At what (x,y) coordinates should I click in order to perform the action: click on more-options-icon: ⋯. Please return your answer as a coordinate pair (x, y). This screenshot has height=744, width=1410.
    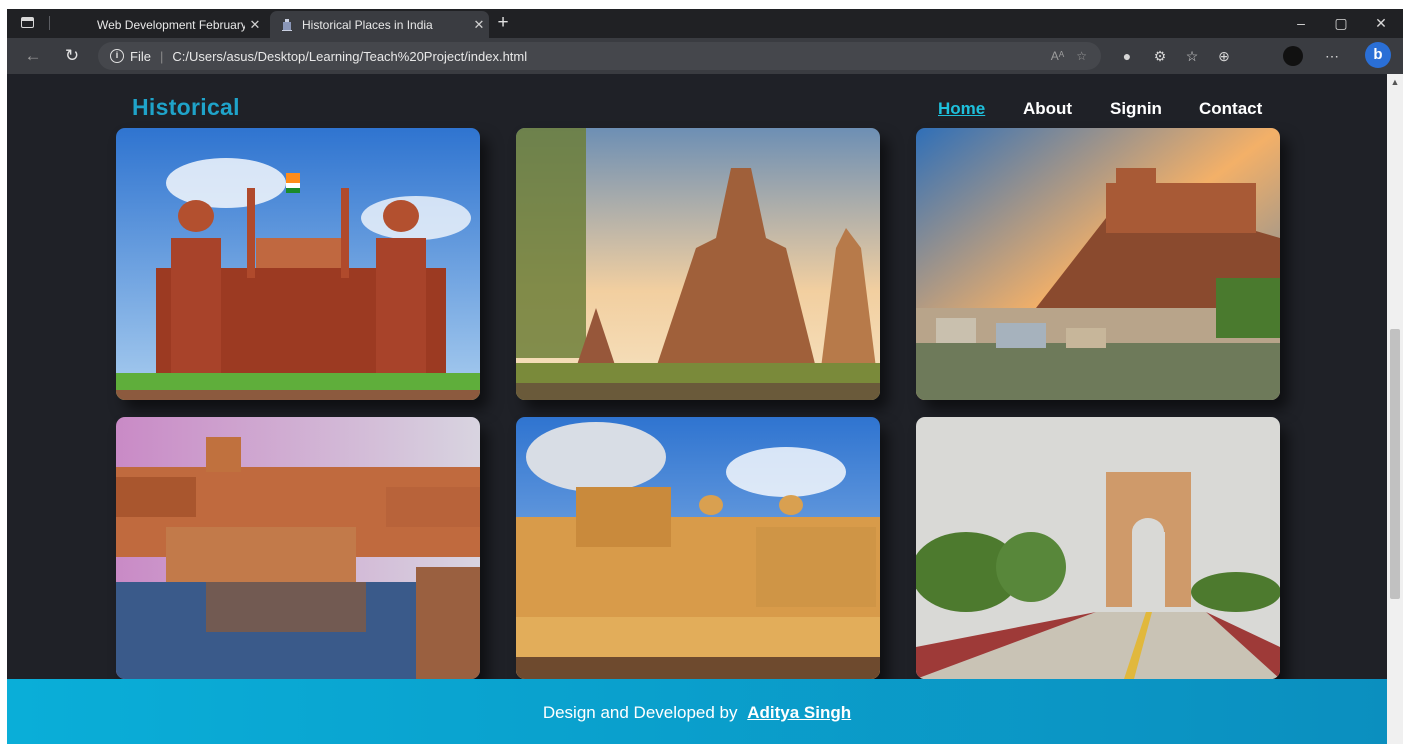
    Looking at the image, I should click on (1332, 56).